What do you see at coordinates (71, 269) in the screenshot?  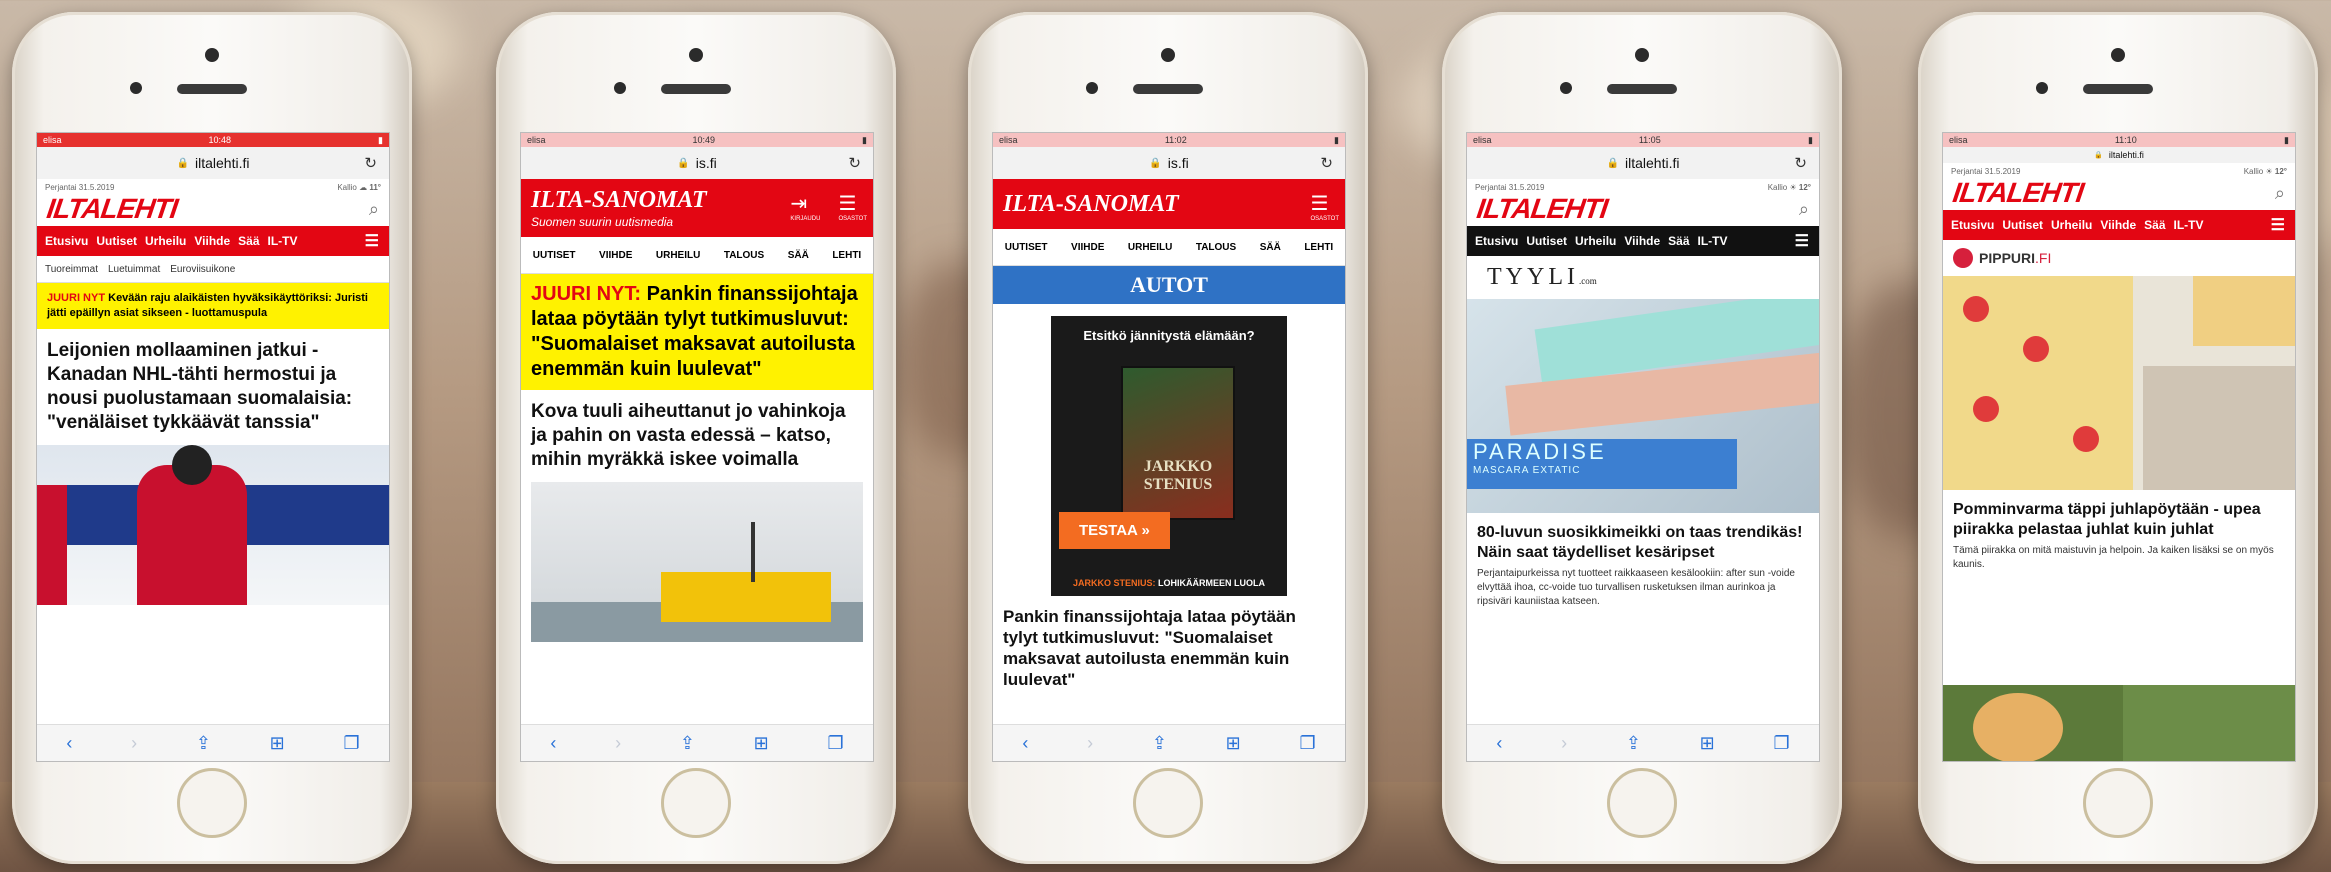 I see `sub-nav-item: Tuoreimmat` at bounding box center [71, 269].